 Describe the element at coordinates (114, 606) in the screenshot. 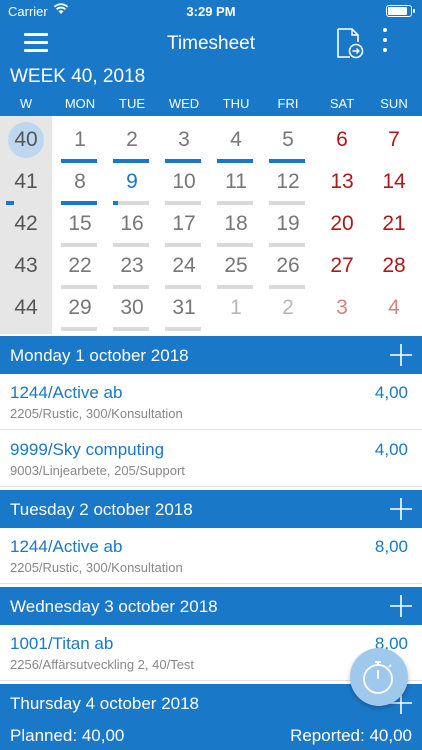

I see `day-label: Wednesday 3 october 2018` at that location.